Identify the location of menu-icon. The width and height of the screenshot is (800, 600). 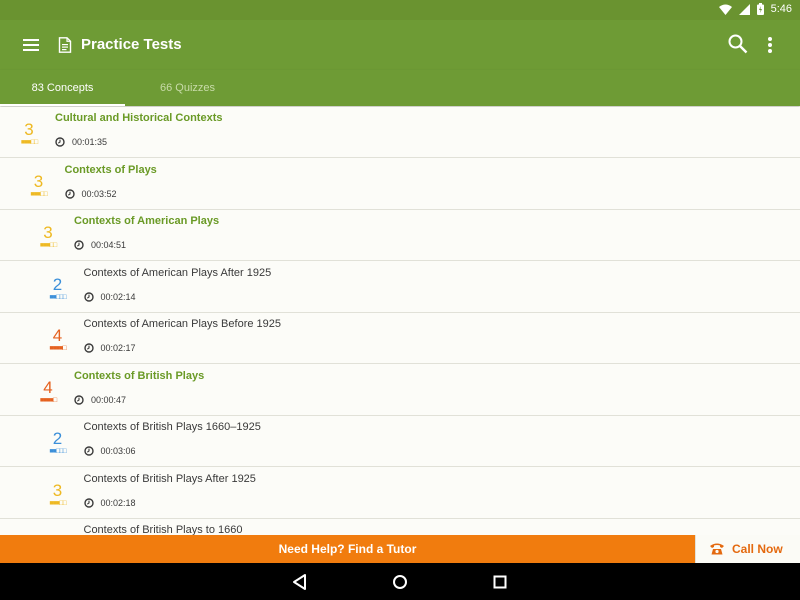
(31, 45).